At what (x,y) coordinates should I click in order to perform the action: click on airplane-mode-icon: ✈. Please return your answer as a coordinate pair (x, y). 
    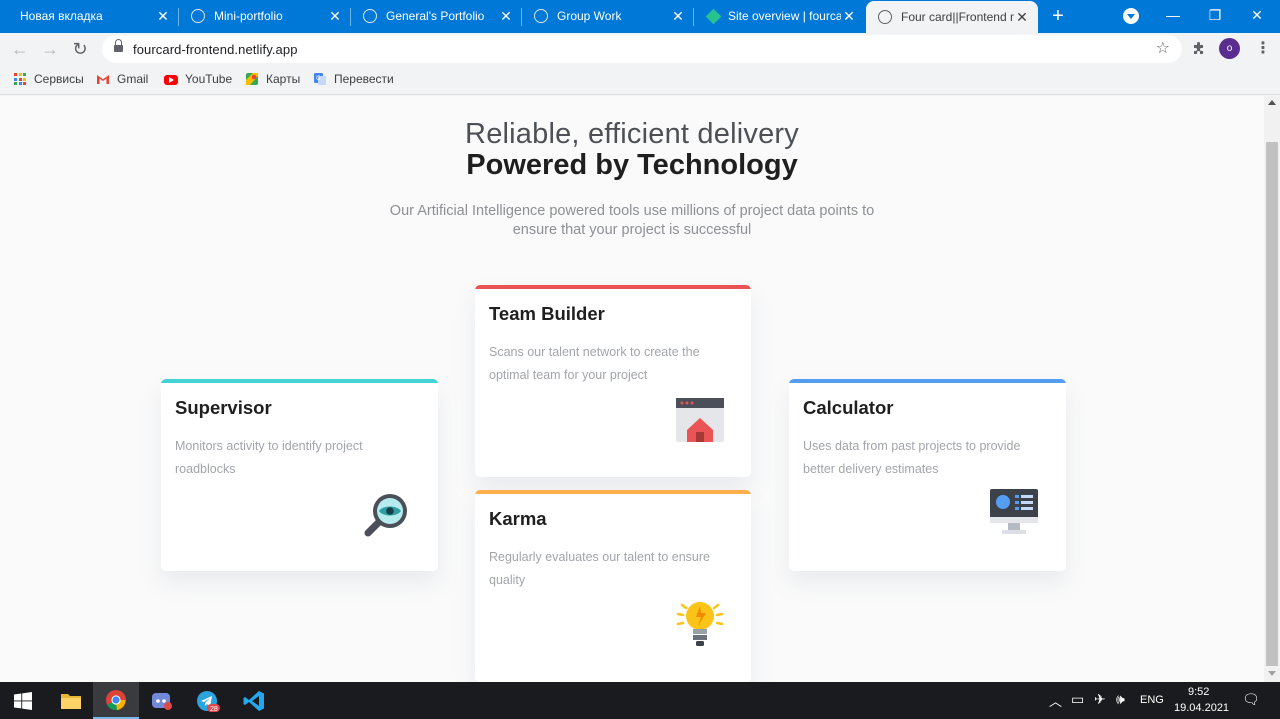
    Looking at the image, I should click on (1100, 699).